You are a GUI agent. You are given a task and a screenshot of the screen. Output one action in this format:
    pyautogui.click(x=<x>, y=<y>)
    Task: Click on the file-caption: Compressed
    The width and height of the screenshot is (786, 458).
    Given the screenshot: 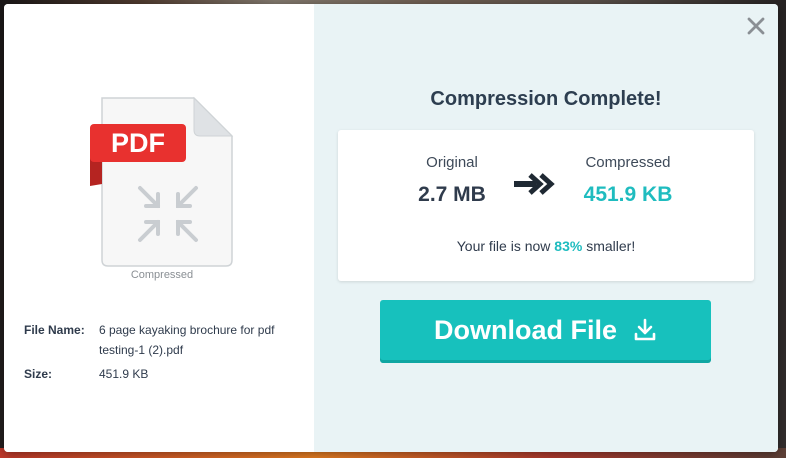 What is the action you would take?
    pyautogui.click(x=162, y=275)
    